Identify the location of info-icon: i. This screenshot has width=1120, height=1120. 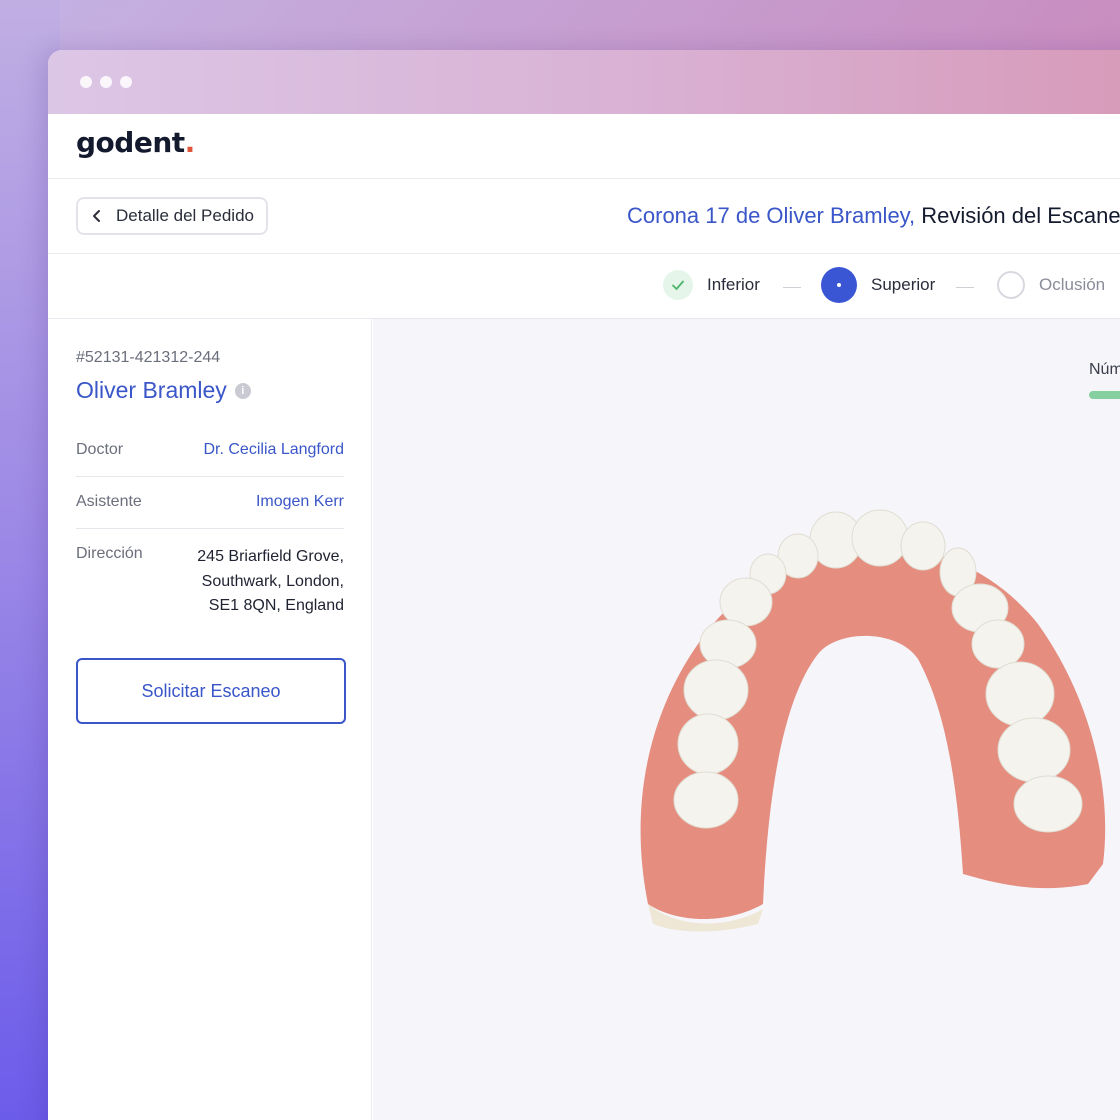
(242, 390).